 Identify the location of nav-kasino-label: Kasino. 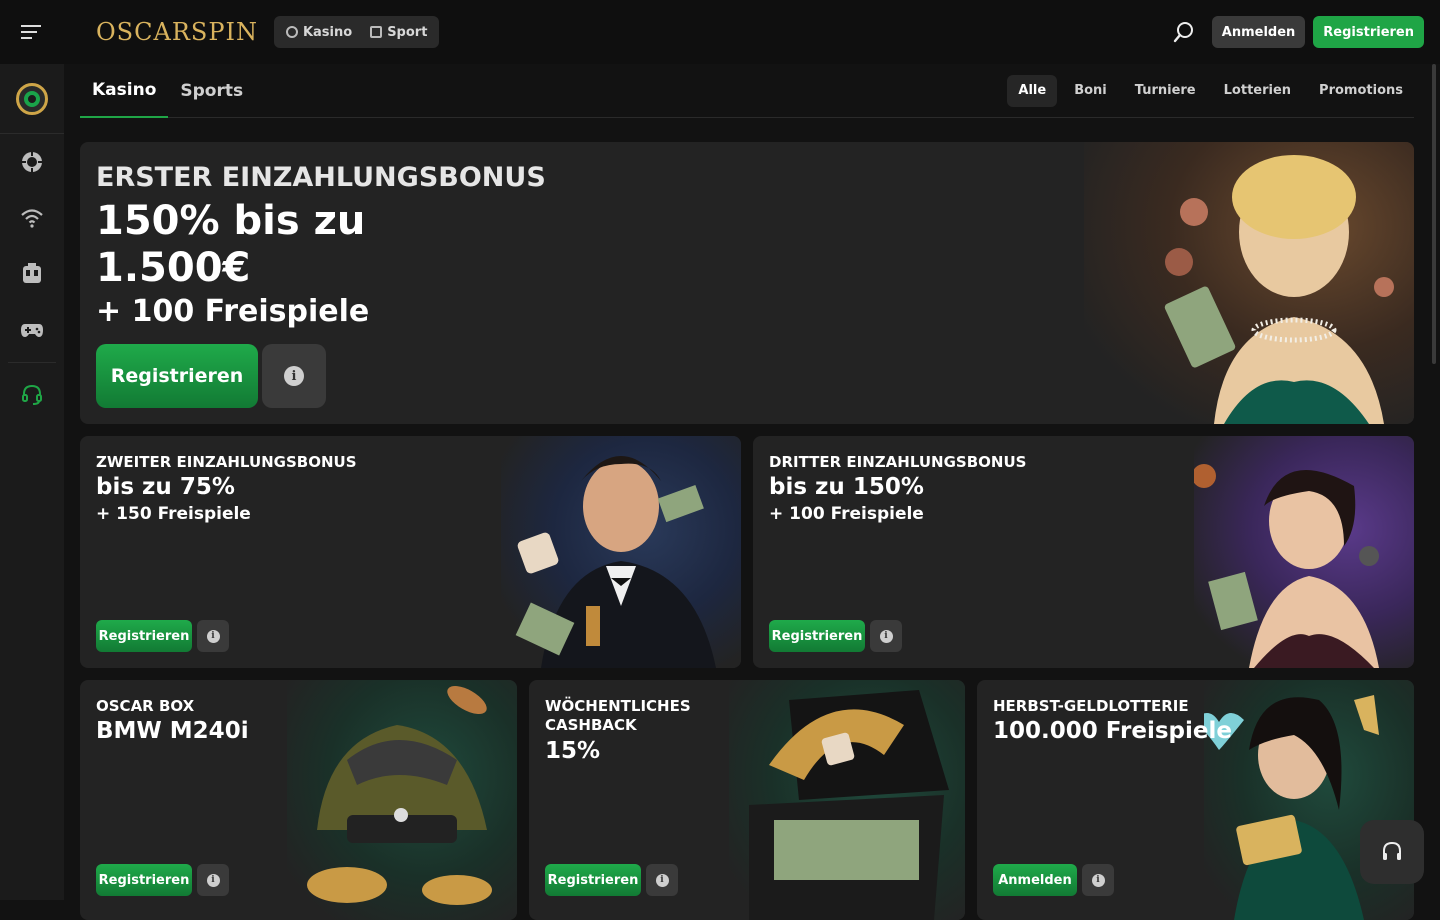
(327, 32).